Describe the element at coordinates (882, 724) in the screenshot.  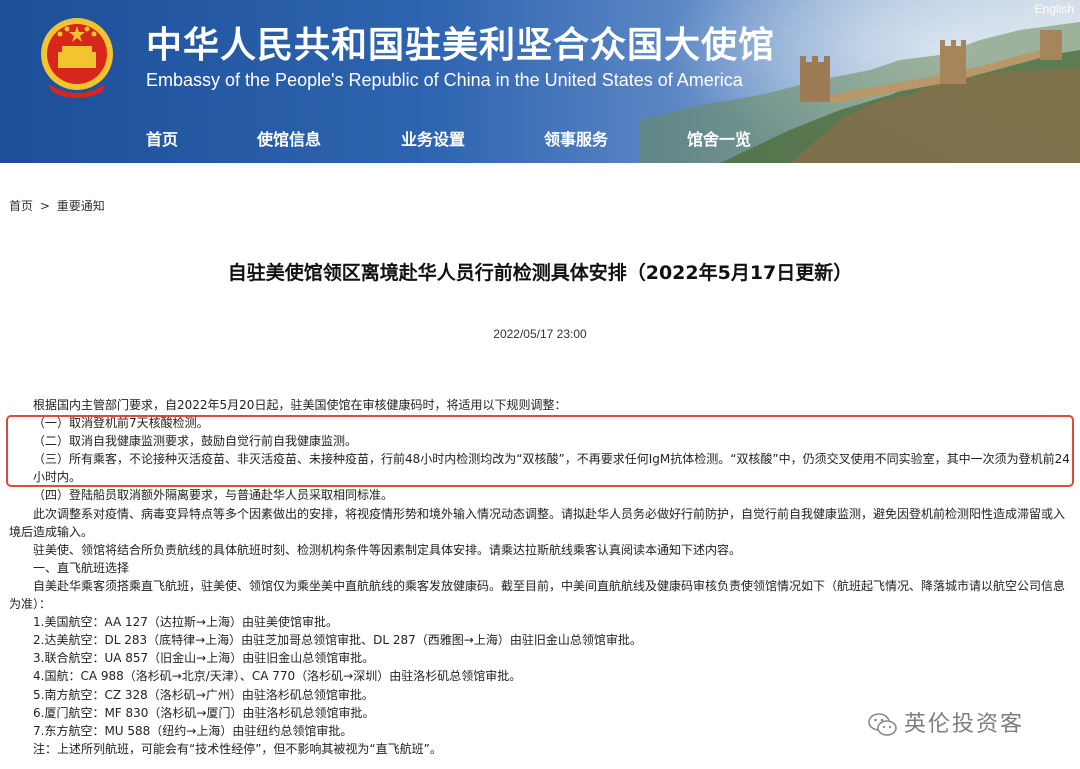
I see `wechat-icon` at that location.